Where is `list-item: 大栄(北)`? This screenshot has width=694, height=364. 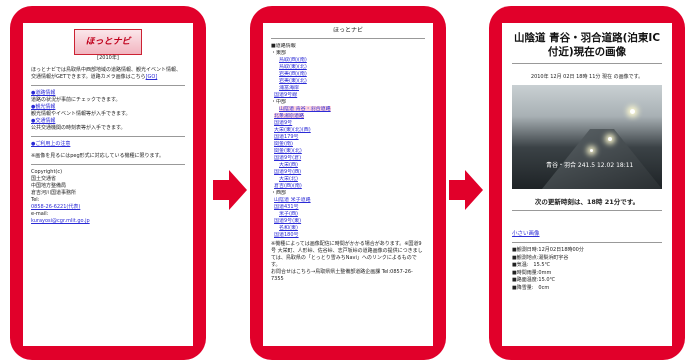 list-item: 大栄(北) is located at coordinates (348, 179).